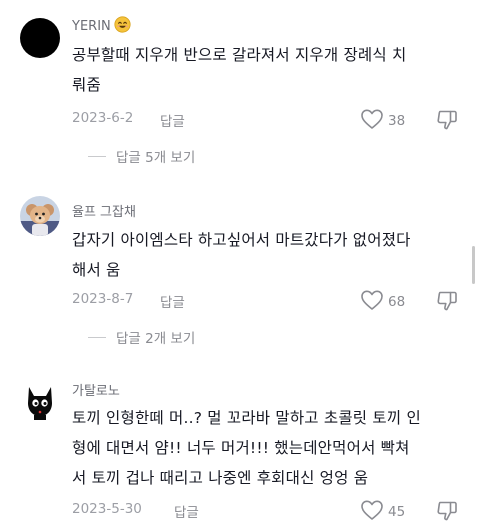  Describe the element at coordinates (103, 118) in the screenshot. I see `comment-date: 2023-6-2` at that location.